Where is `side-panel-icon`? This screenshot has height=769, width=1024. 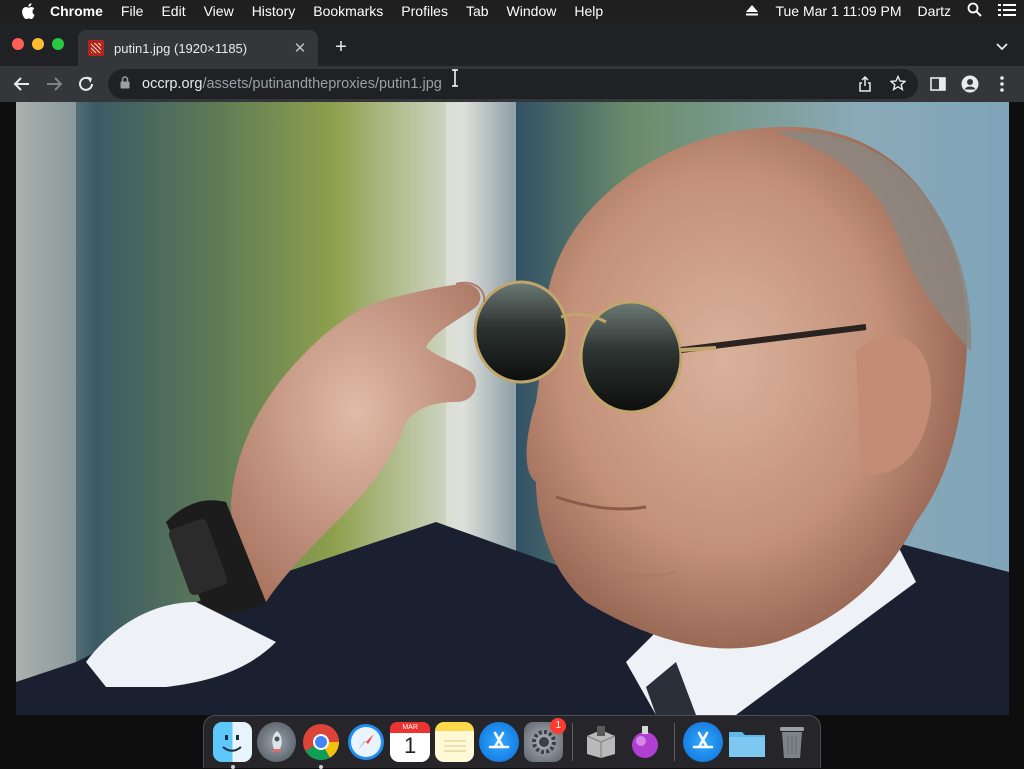
side-panel-icon is located at coordinates (938, 84).